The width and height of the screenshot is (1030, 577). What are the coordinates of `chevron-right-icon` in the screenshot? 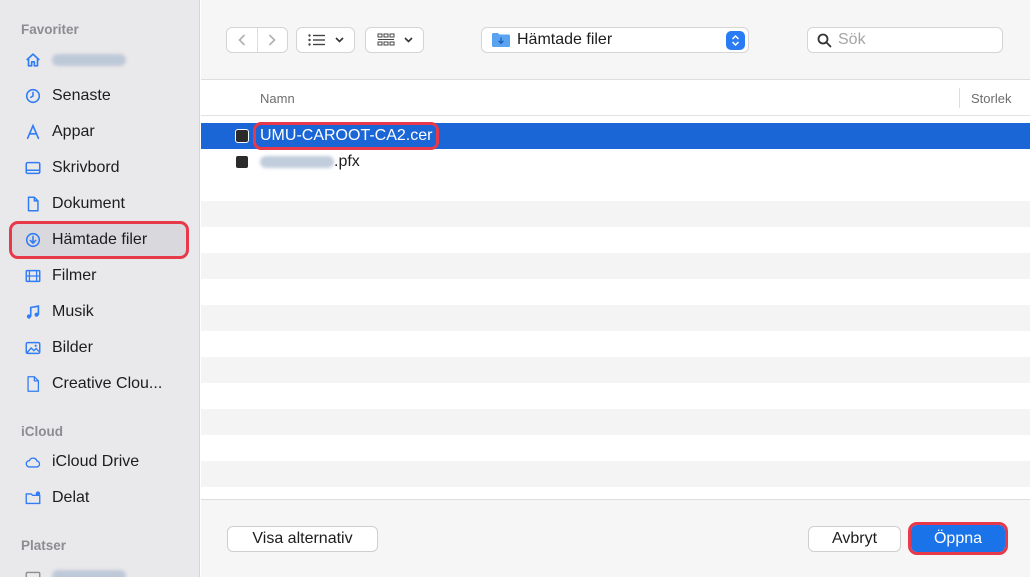 It's located at (272, 40).